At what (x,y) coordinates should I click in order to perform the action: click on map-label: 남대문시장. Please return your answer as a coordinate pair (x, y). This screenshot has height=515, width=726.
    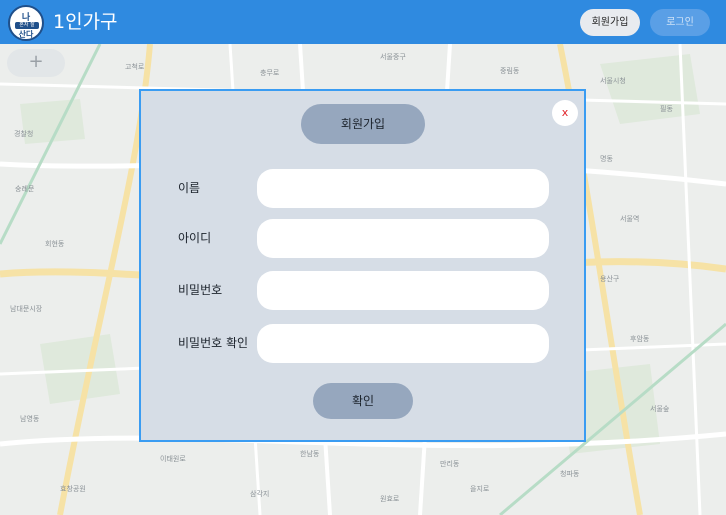
    Looking at the image, I should click on (26, 309).